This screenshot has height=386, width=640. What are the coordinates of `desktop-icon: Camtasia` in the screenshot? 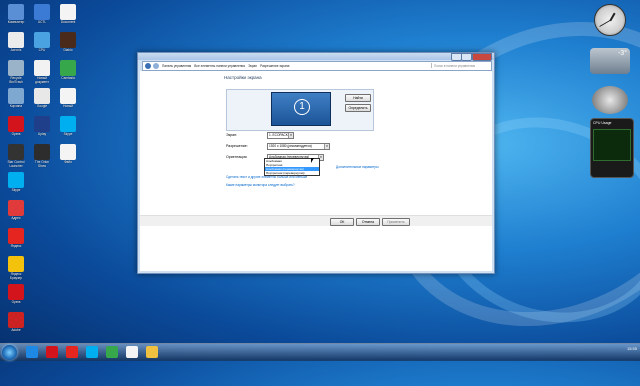 It's located at (68, 70).